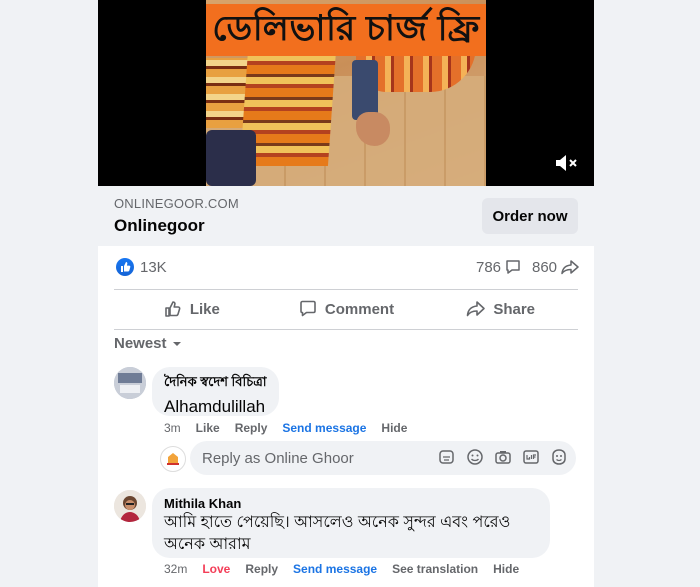  What do you see at coordinates (176, 343) in the screenshot?
I see `caret-down-icon` at bounding box center [176, 343].